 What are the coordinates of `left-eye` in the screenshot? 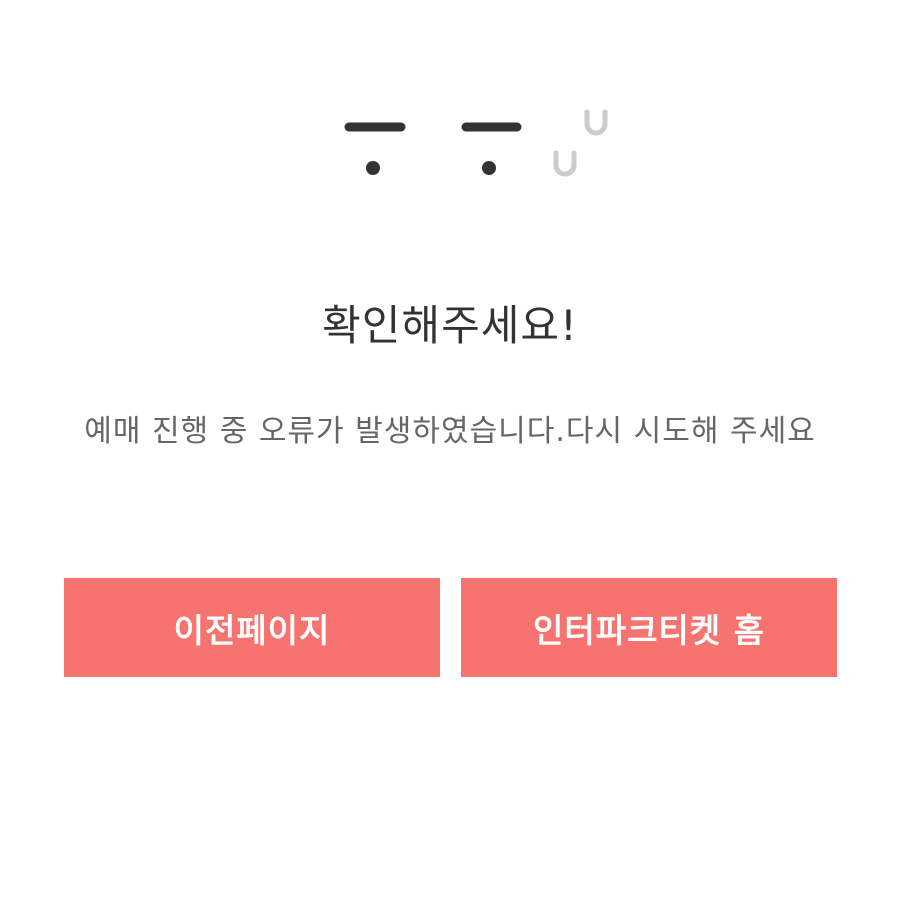 It's located at (375, 148).